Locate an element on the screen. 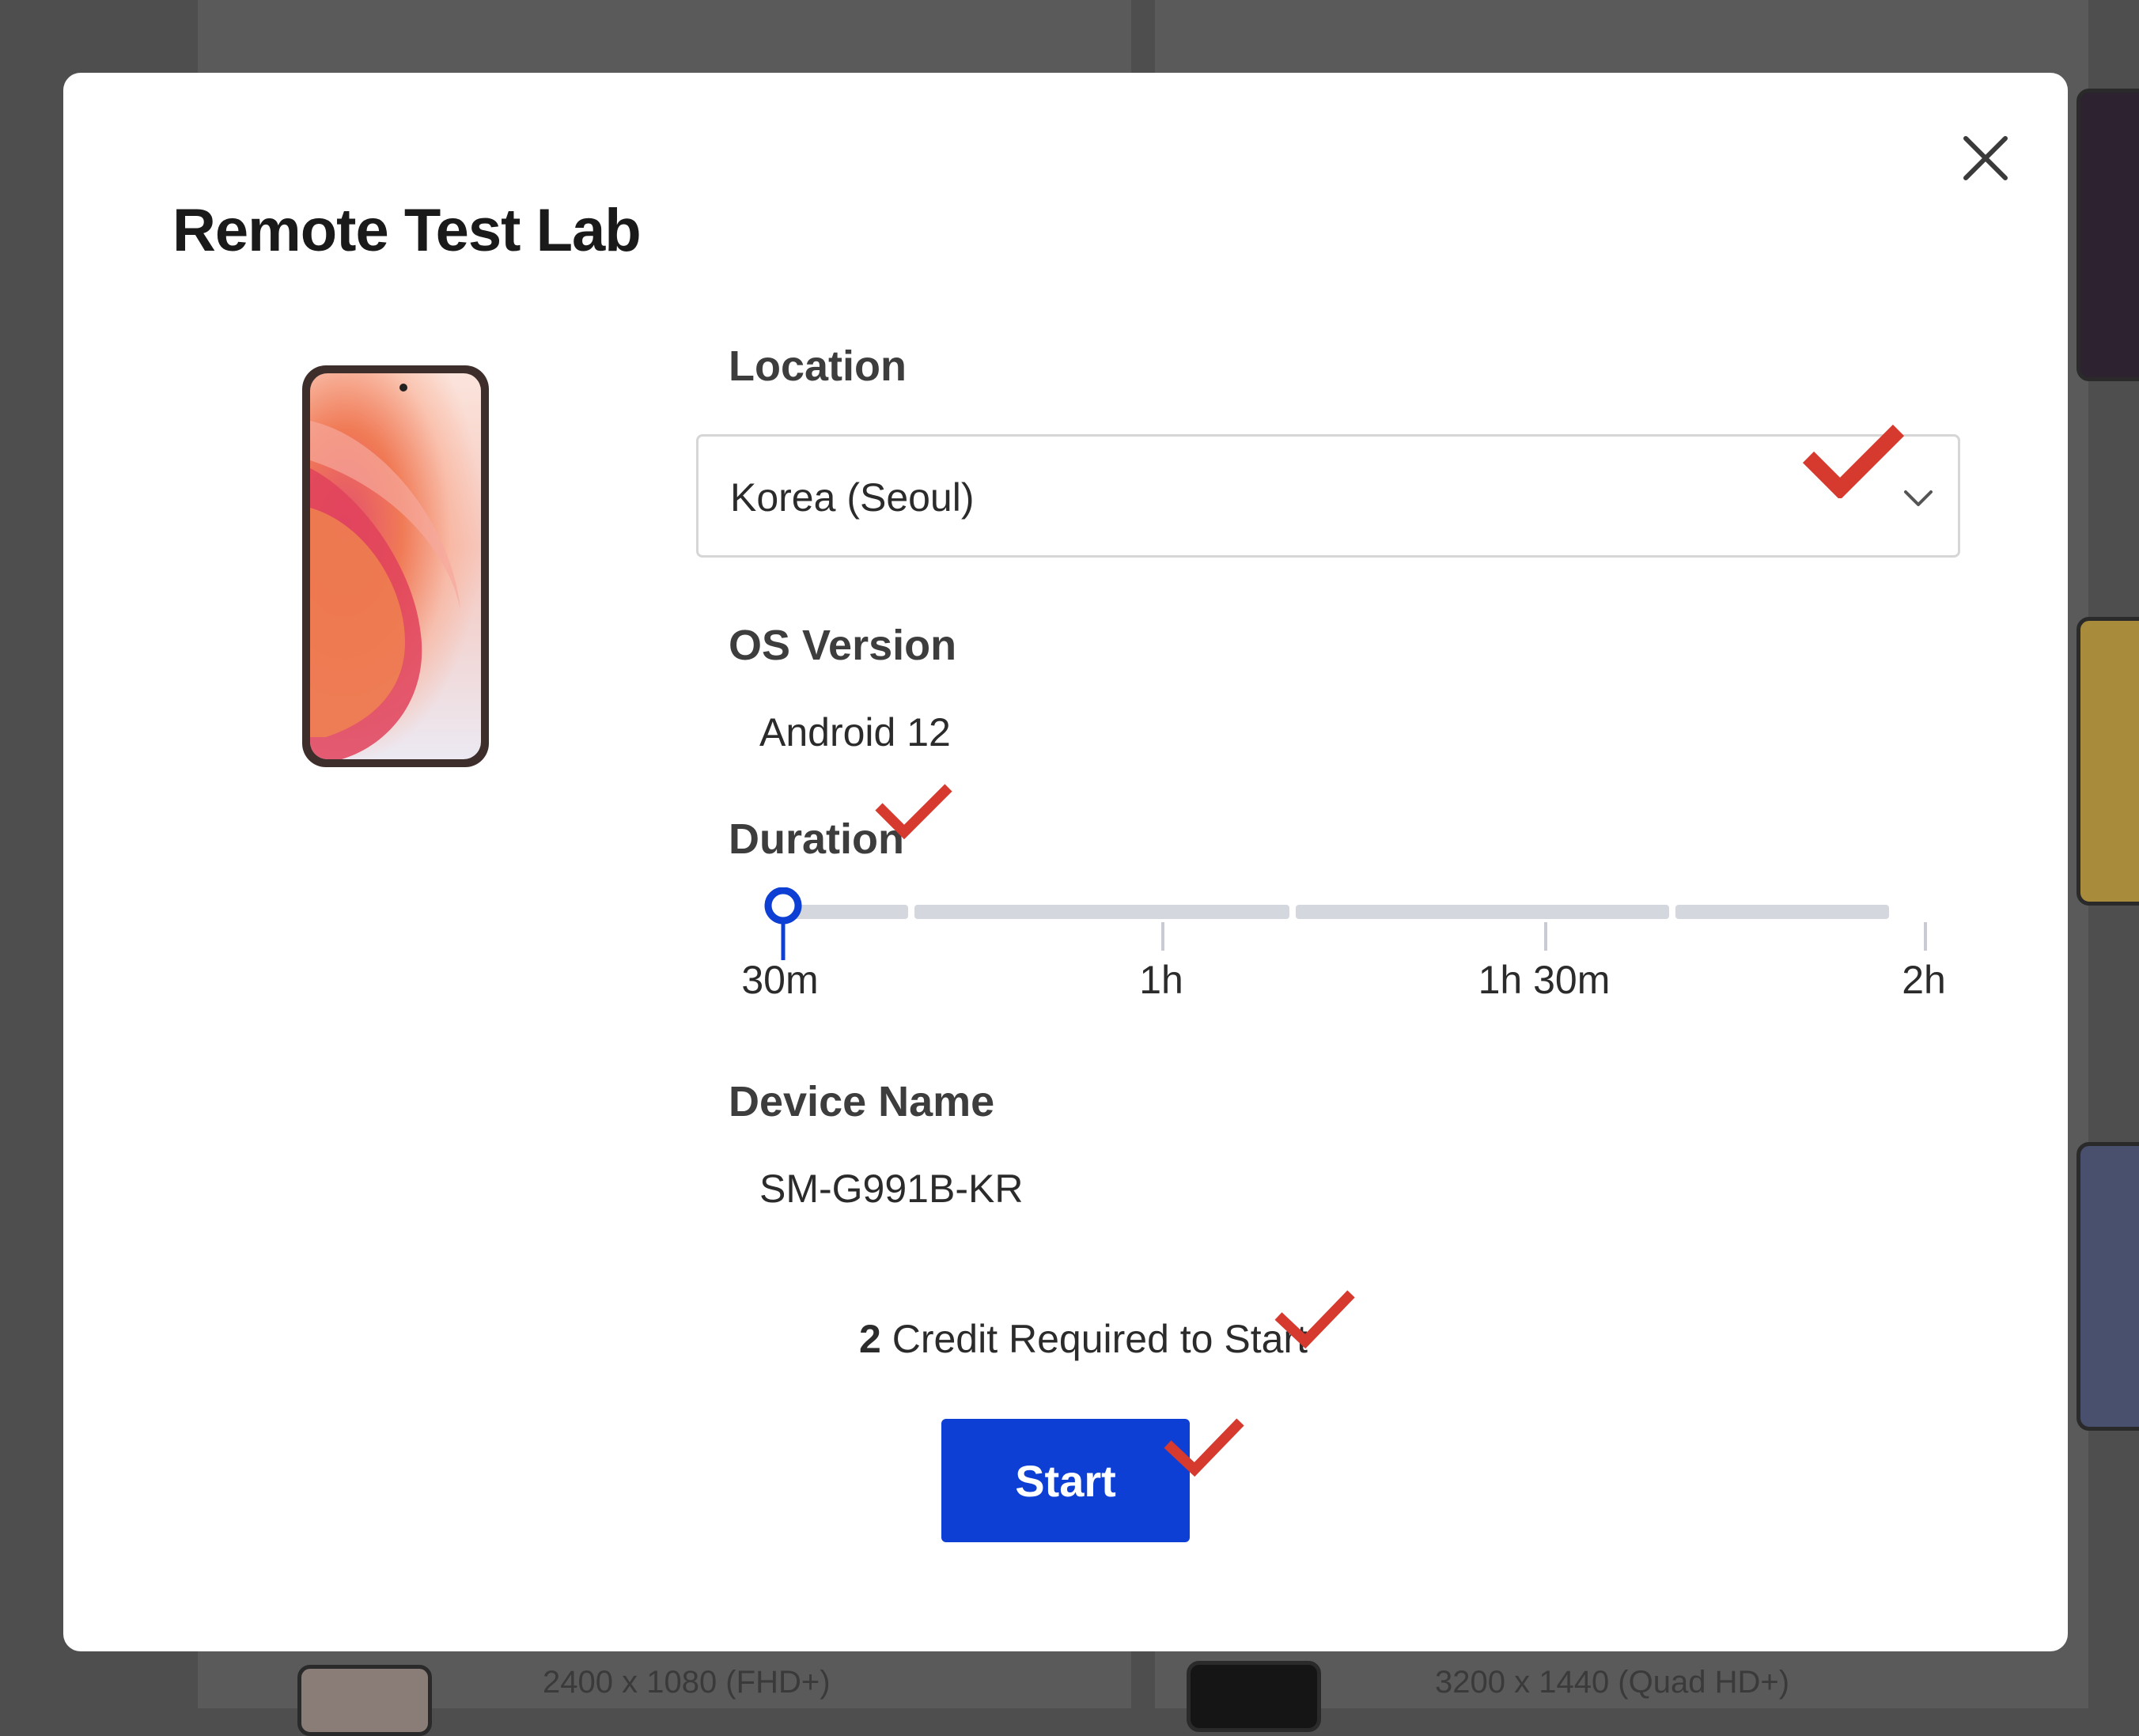 Image resolution: width=2139 pixels, height=1736 pixels. start-button: Start is located at coordinates (1065, 1480).